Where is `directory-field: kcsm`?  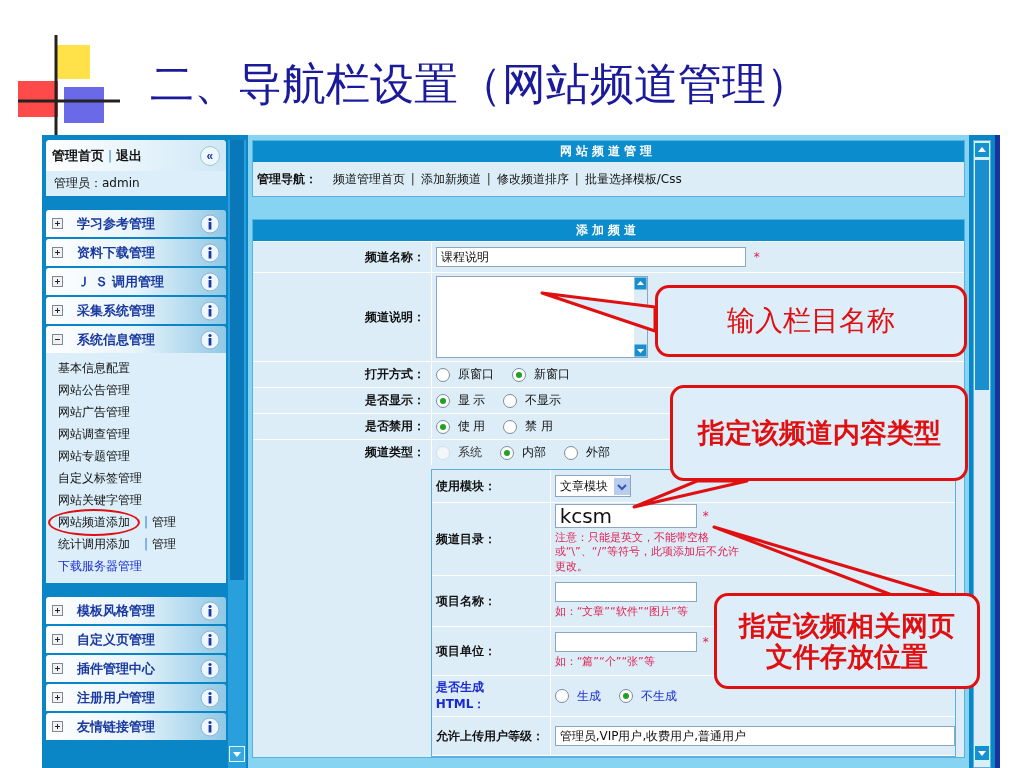 directory-field: kcsm is located at coordinates (625, 516).